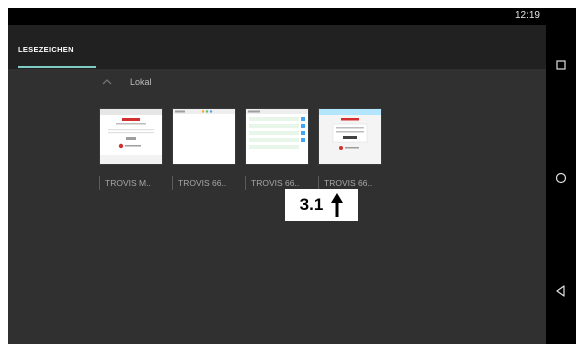  What do you see at coordinates (527, 15) in the screenshot?
I see `status-clock: 12:19` at bounding box center [527, 15].